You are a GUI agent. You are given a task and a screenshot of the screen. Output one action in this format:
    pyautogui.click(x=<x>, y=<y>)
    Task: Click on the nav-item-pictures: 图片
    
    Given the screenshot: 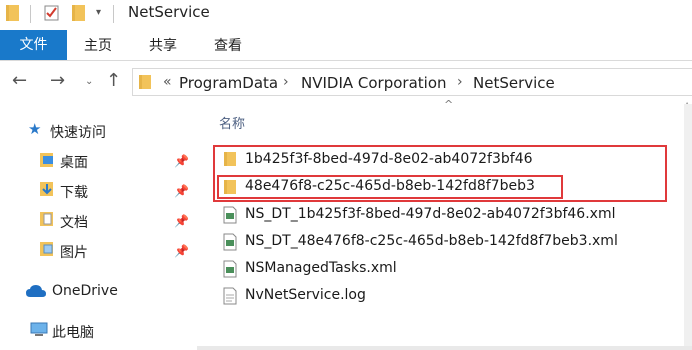 What is the action you would take?
    pyautogui.click(x=74, y=252)
    